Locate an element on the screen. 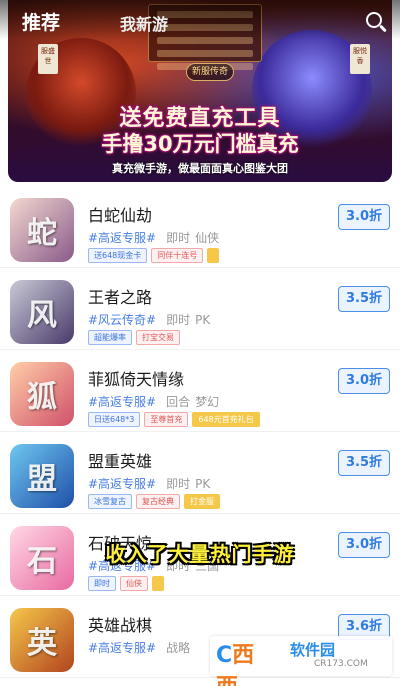 The height and width of the screenshot is (686, 400). video-subtitle: 收入了大量热门手游 is located at coordinates (200, 554).